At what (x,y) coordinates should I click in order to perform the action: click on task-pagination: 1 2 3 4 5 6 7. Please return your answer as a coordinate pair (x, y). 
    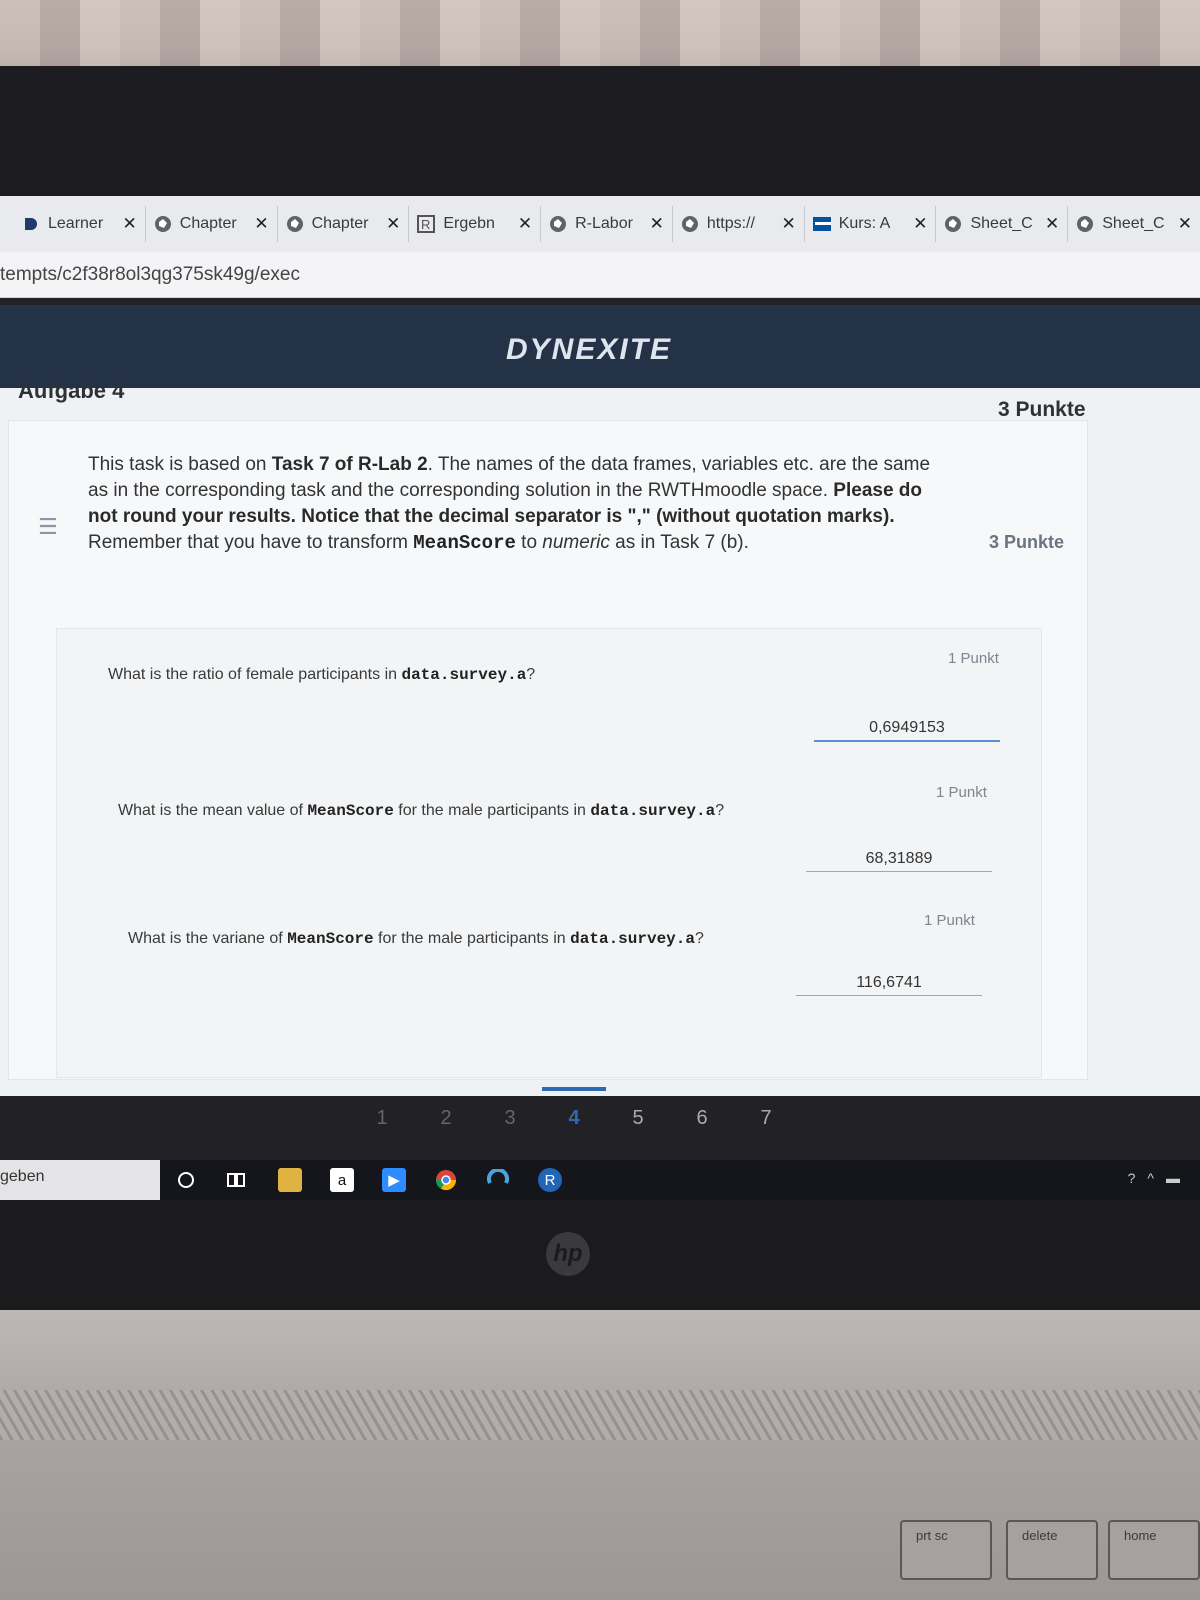
    Looking at the image, I should click on (575, 1111).